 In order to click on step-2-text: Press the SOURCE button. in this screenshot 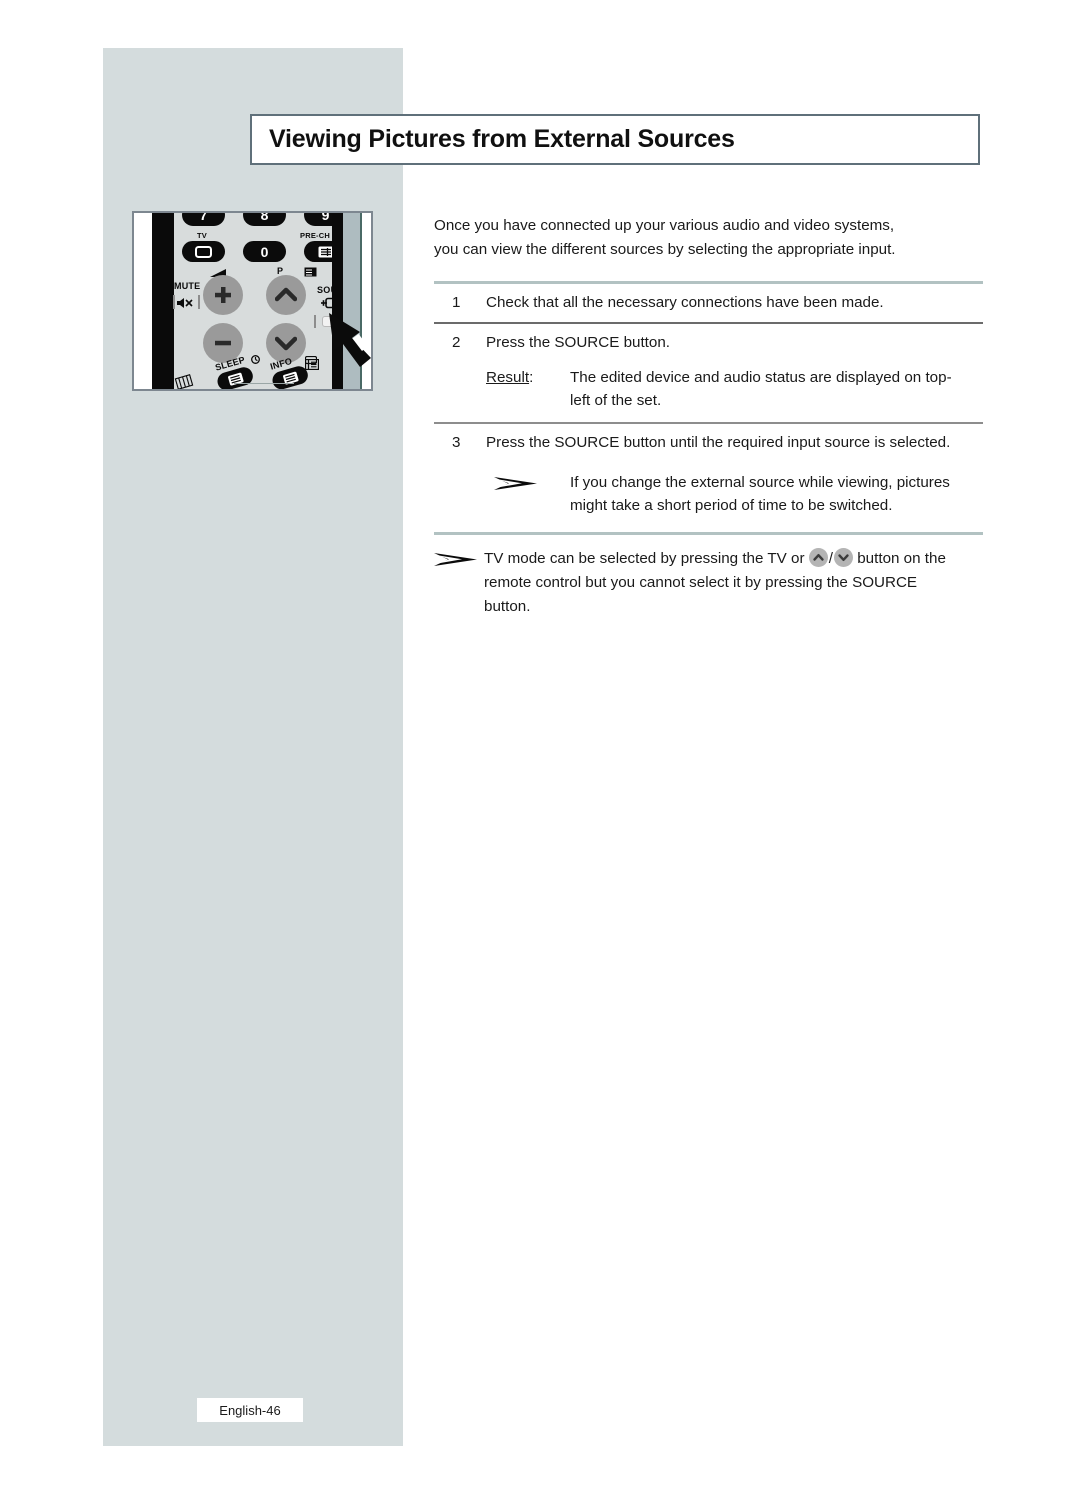, I will do `click(578, 342)`.